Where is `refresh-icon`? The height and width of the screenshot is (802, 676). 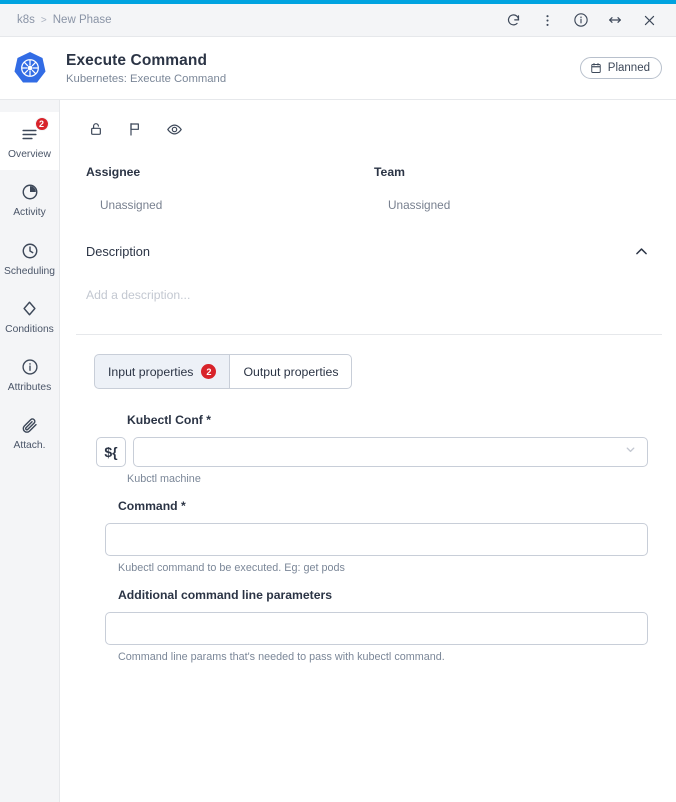
refresh-icon is located at coordinates (513, 20).